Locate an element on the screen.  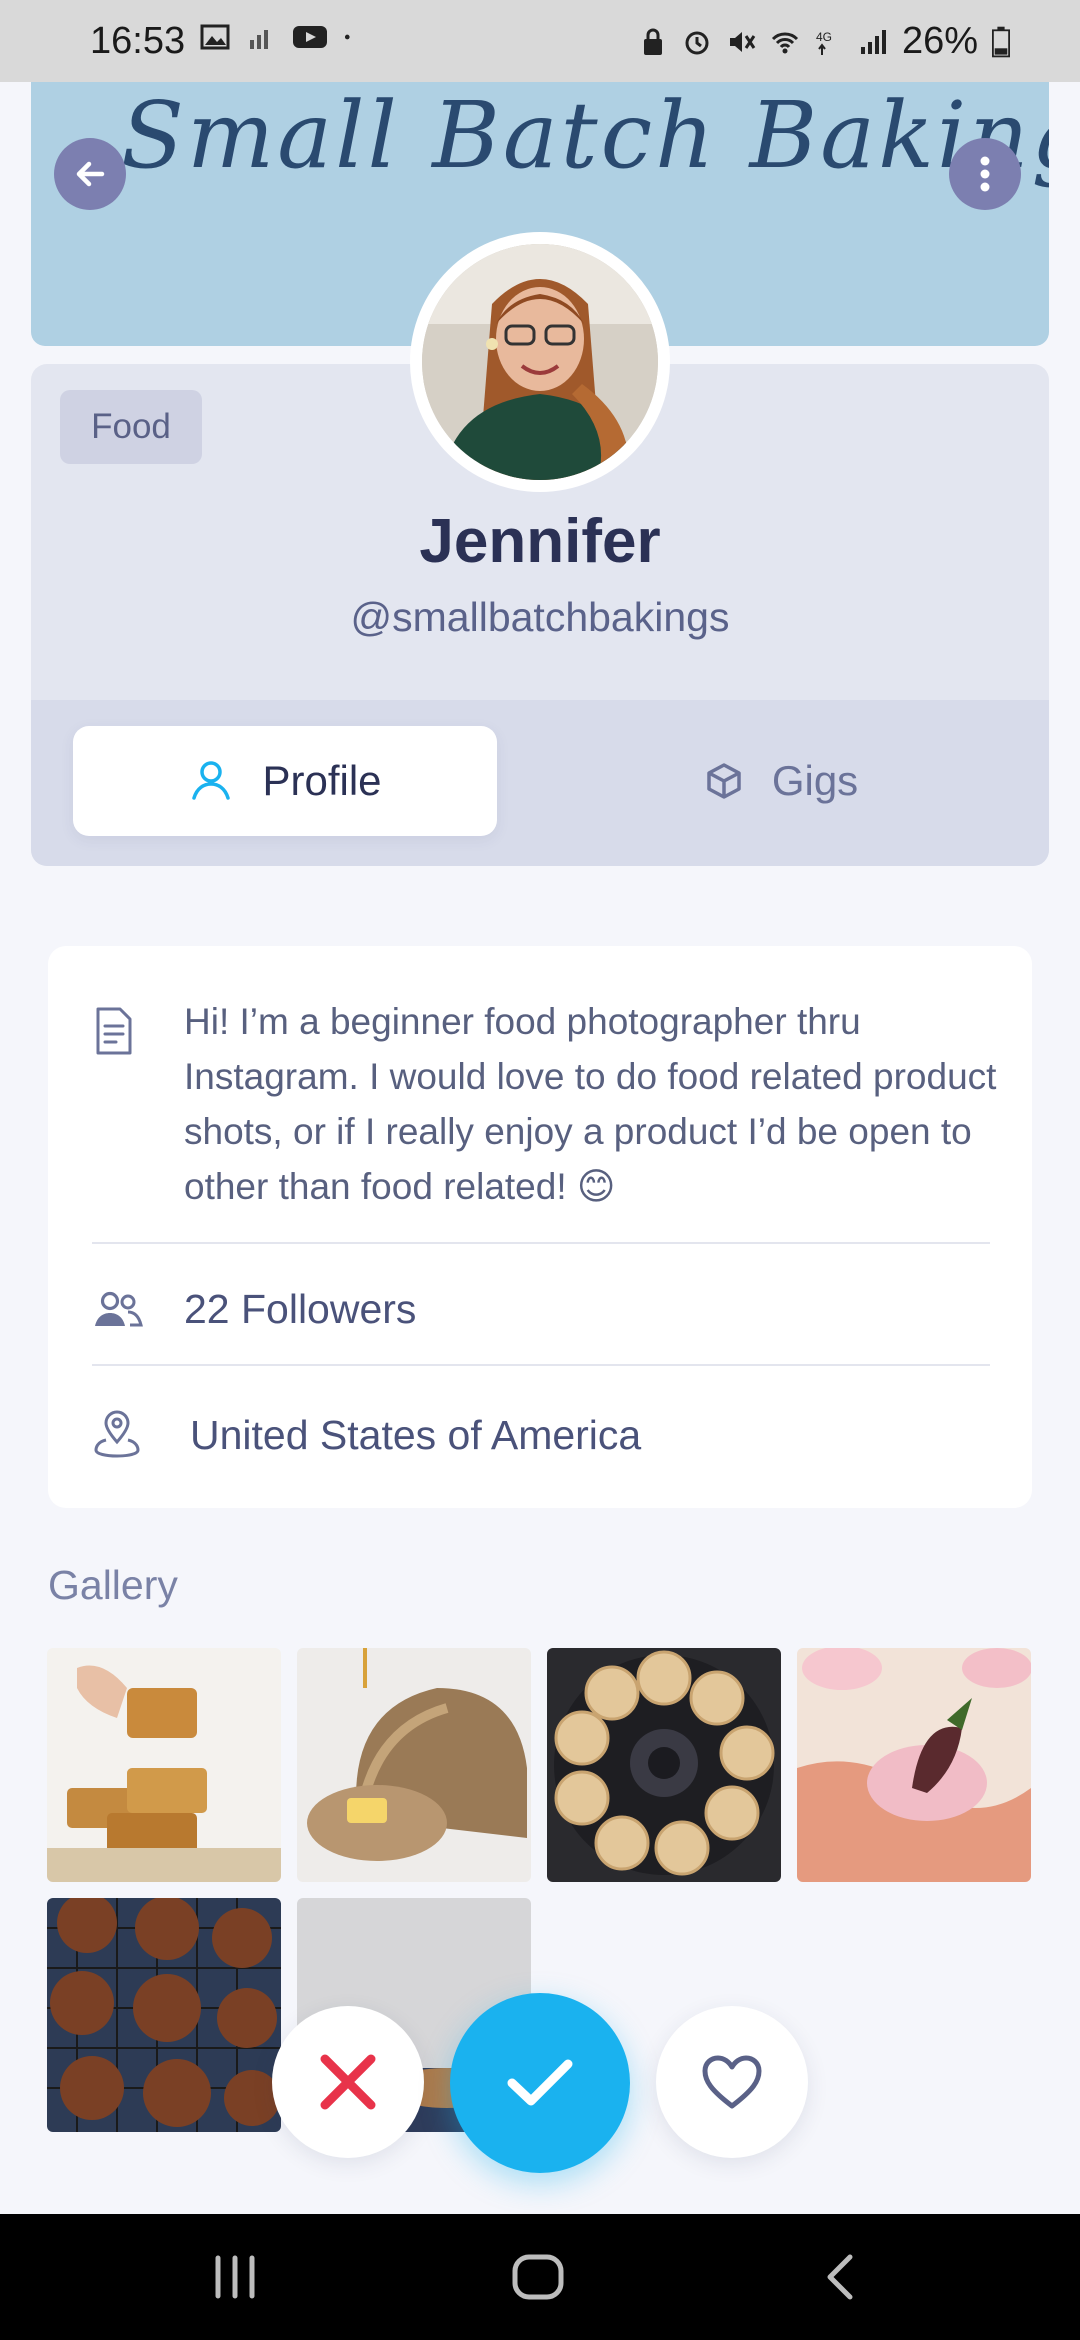
gallery-image-cupcakes is located at coordinates (914, 1765).